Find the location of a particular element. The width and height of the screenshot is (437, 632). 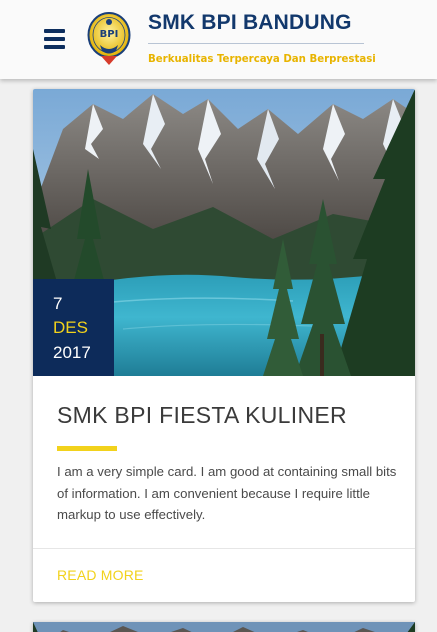

read-more-link: READ MORE is located at coordinates (100, 575).